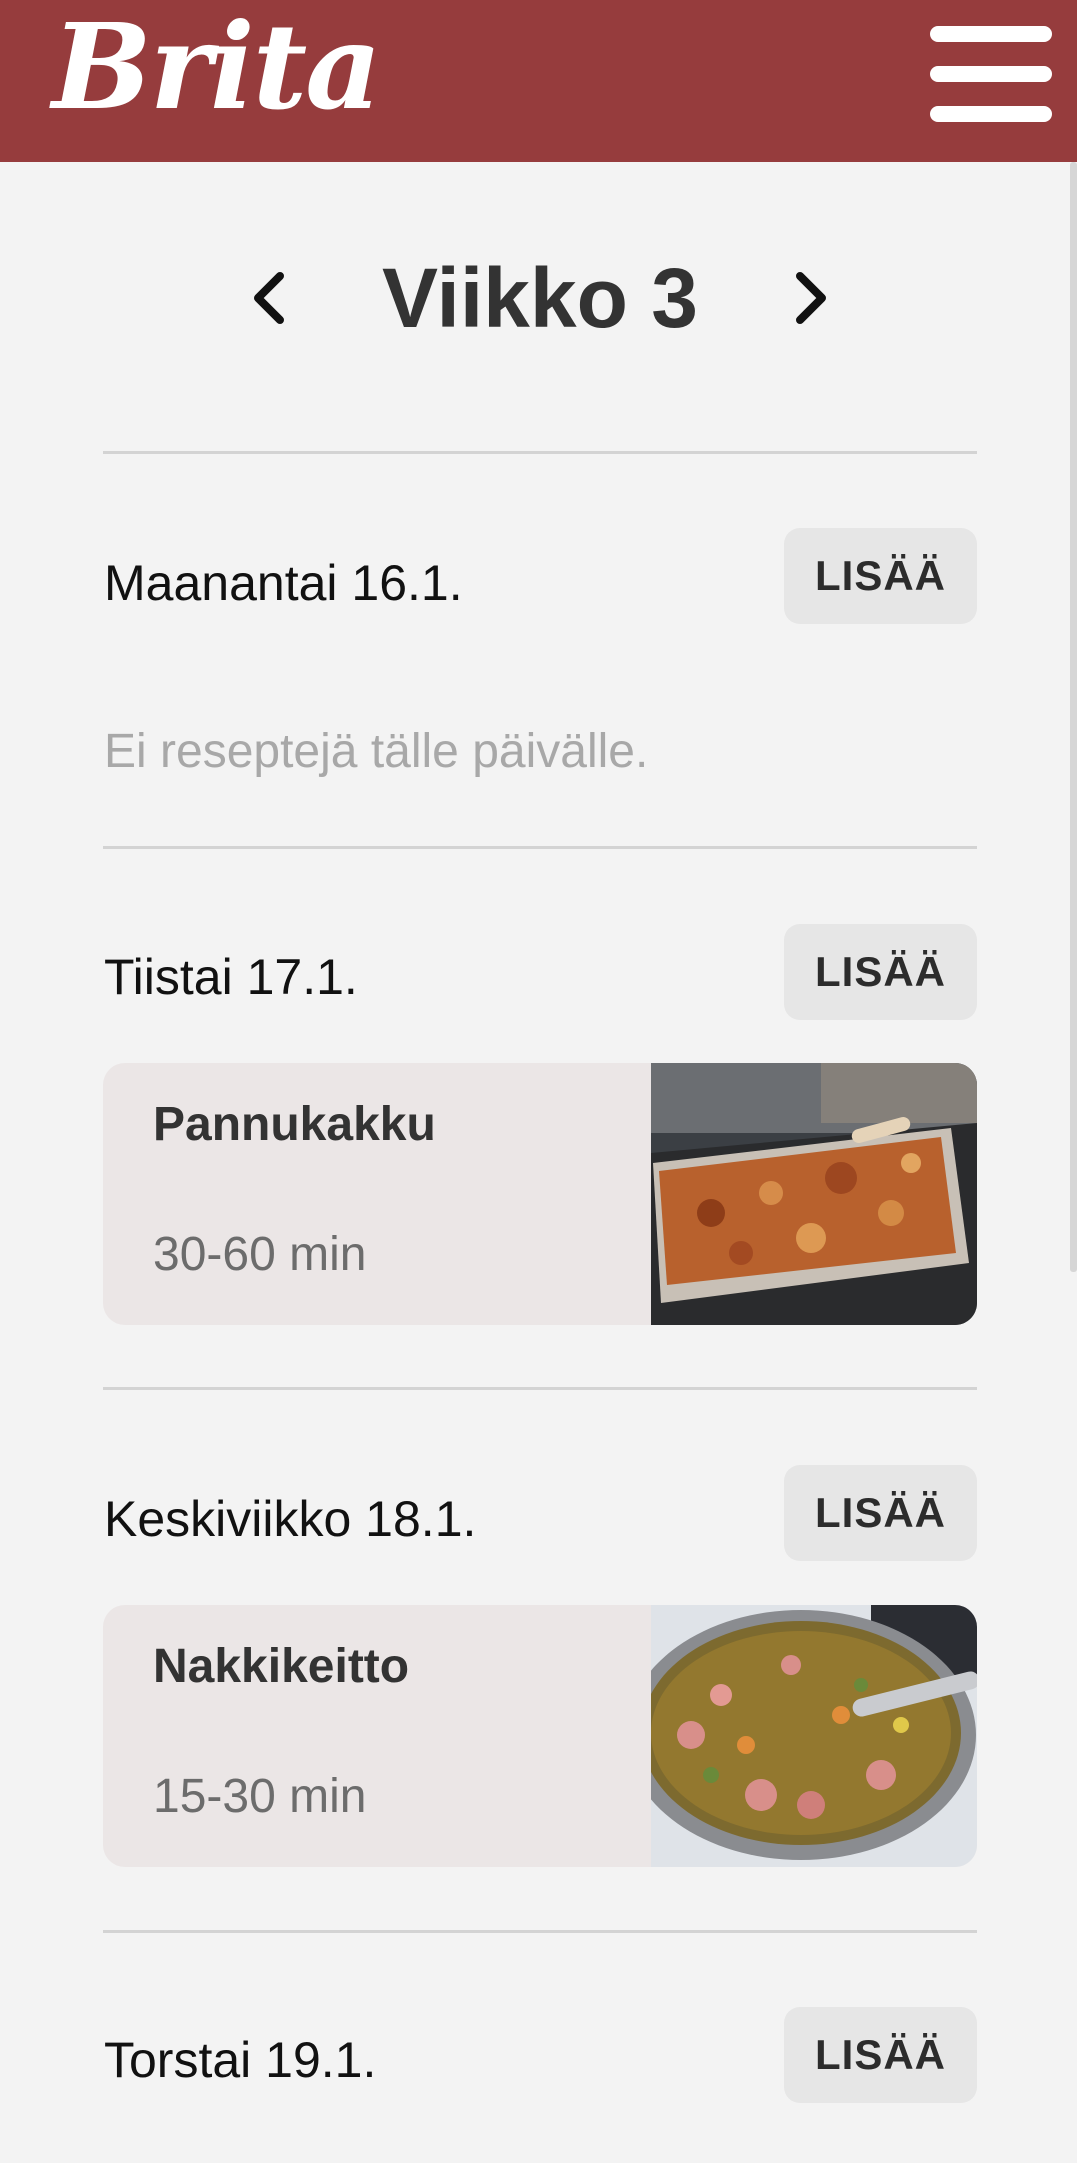 The height and width of the screenshot is (2163, 1077). I want to click on recipe-time: 30-60 min, so click(260, 1254).